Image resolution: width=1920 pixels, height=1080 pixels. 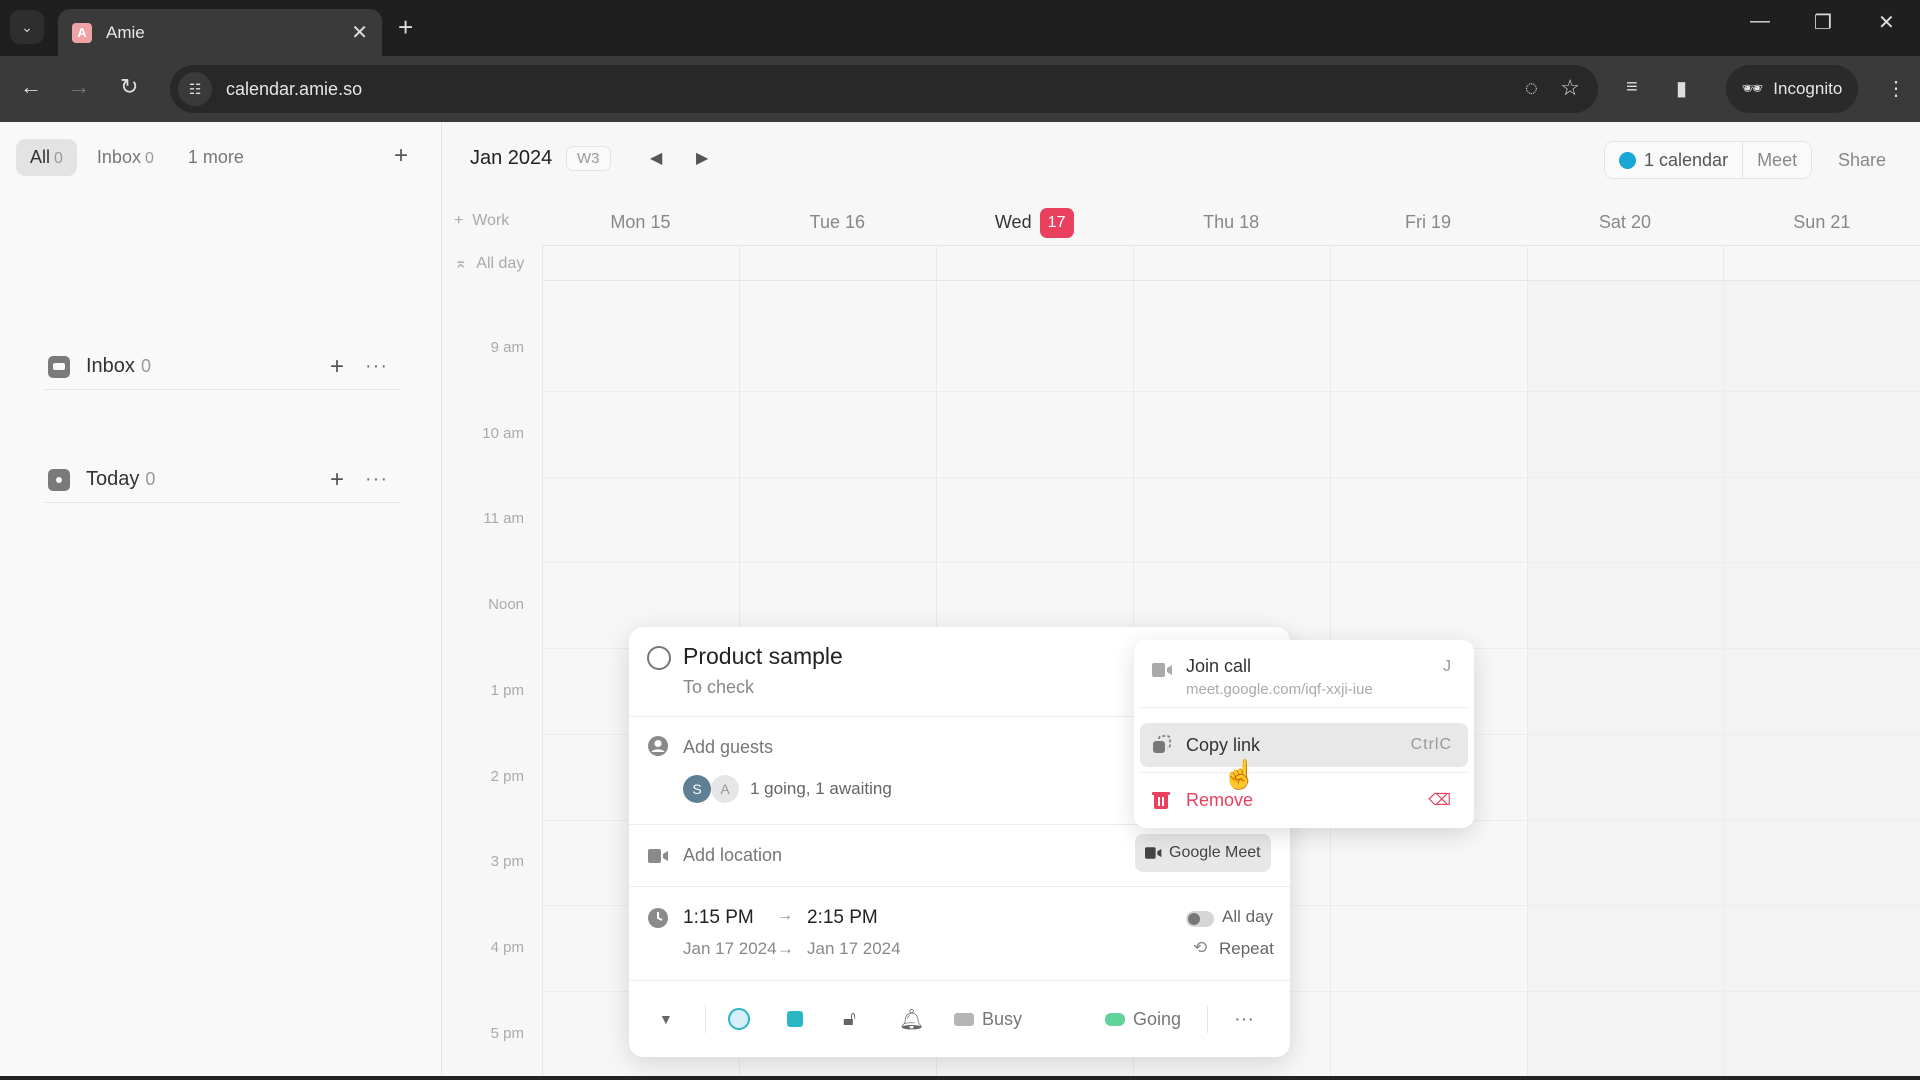 I want to click on share-button: Share, so click(x=1862, y=160).